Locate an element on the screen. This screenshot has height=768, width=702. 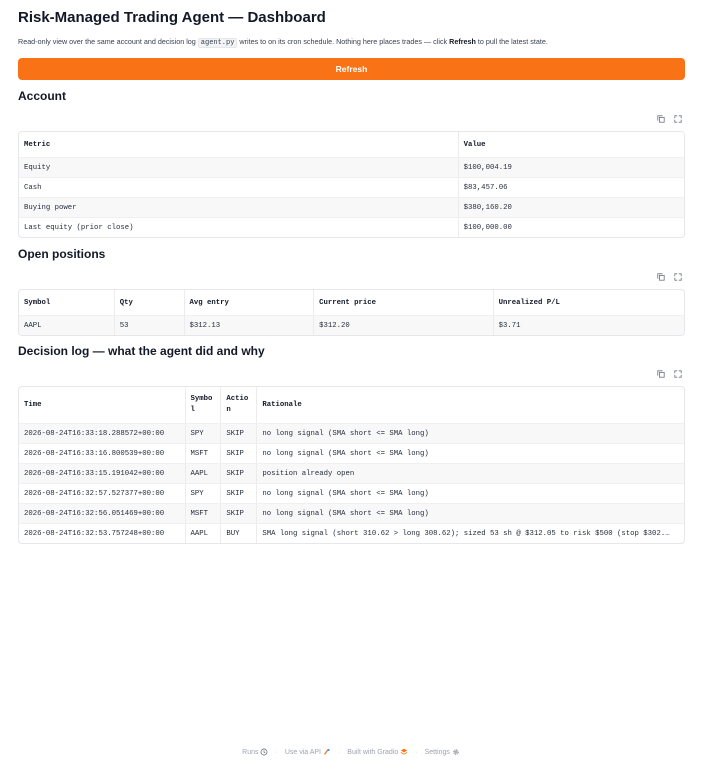
table-row: Cash $83,457.06 is located at coordinates (351, 187).